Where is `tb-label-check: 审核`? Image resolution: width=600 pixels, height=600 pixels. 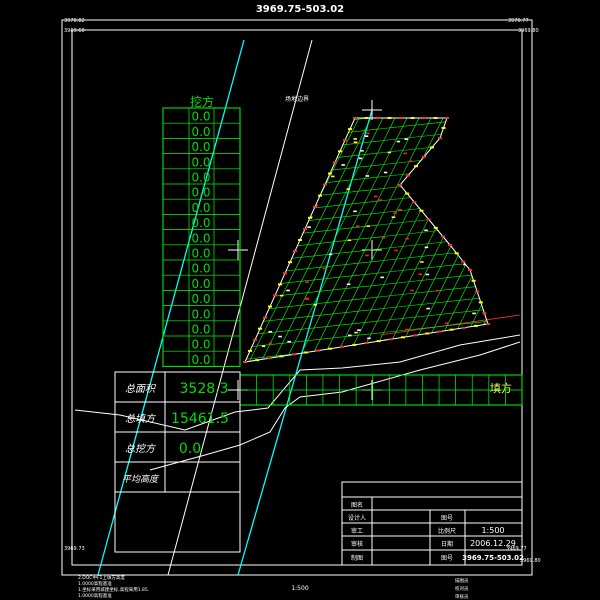 tb-label-check: 审核 is located at coordinates (357, 544).